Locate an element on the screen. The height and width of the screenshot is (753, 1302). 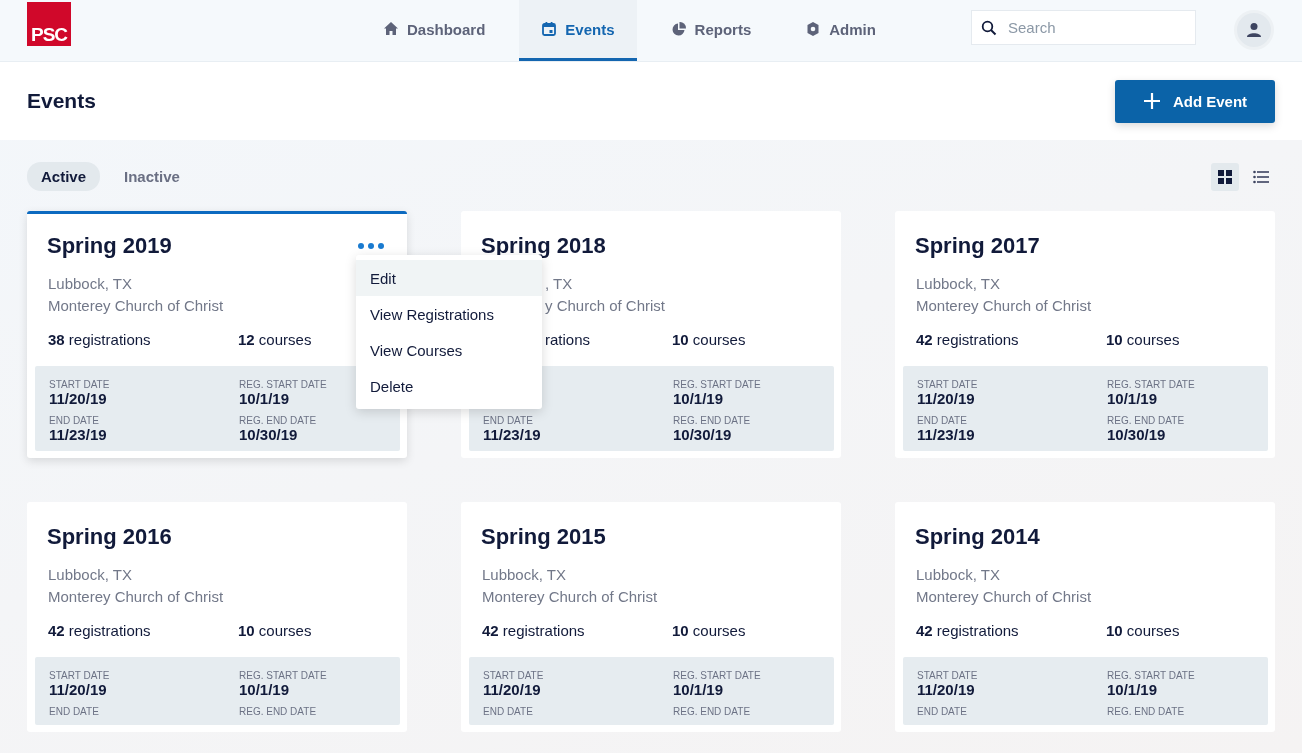
courses-count: 12 courses is located at coordinates (275, 339).